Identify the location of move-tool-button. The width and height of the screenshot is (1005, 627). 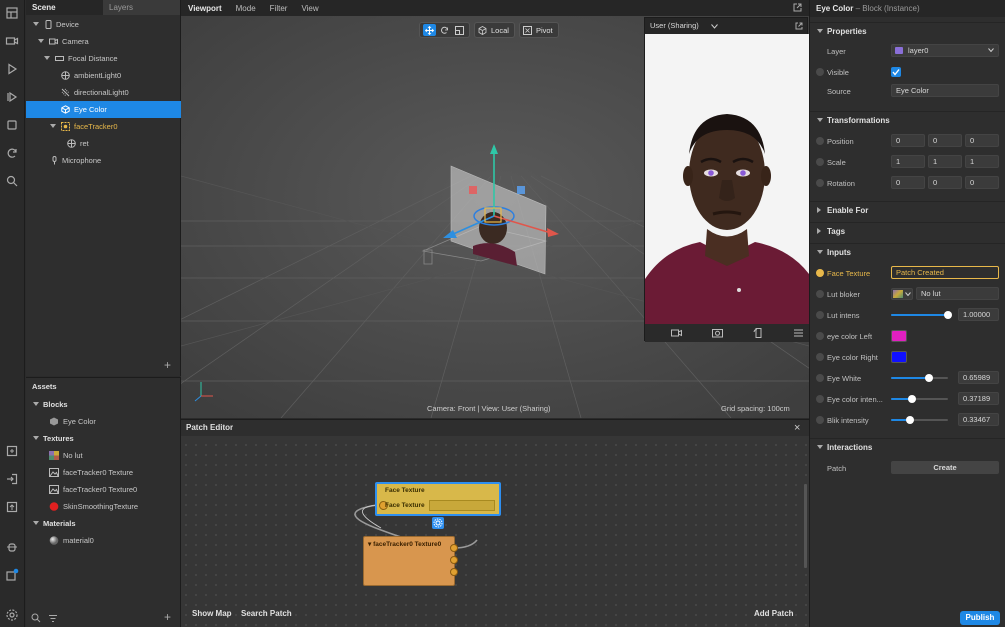
(429, 30).